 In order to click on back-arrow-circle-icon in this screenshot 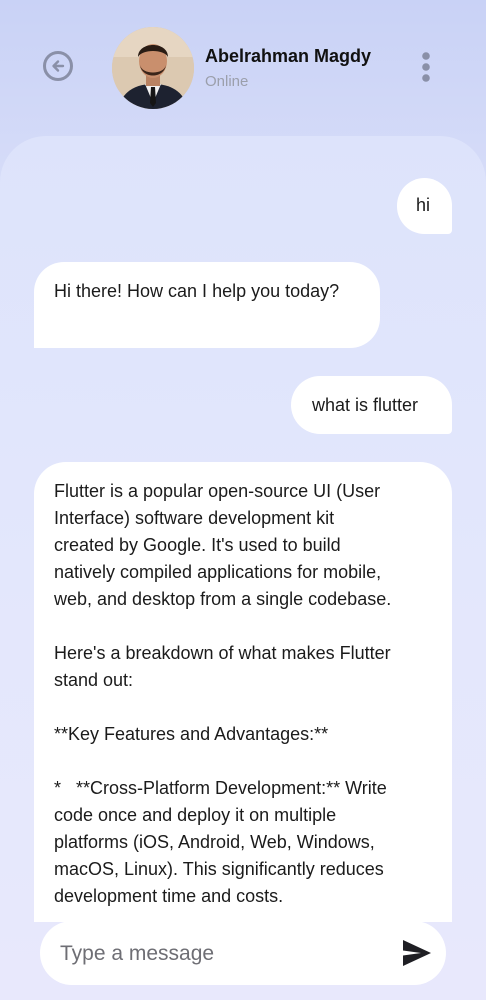, I will do `click(58, 66)`.